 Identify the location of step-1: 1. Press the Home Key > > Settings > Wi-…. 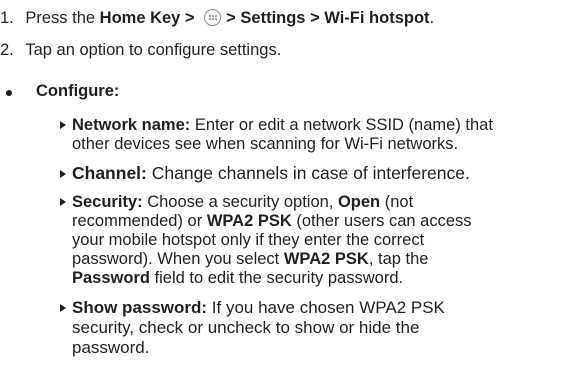
(217, 18).